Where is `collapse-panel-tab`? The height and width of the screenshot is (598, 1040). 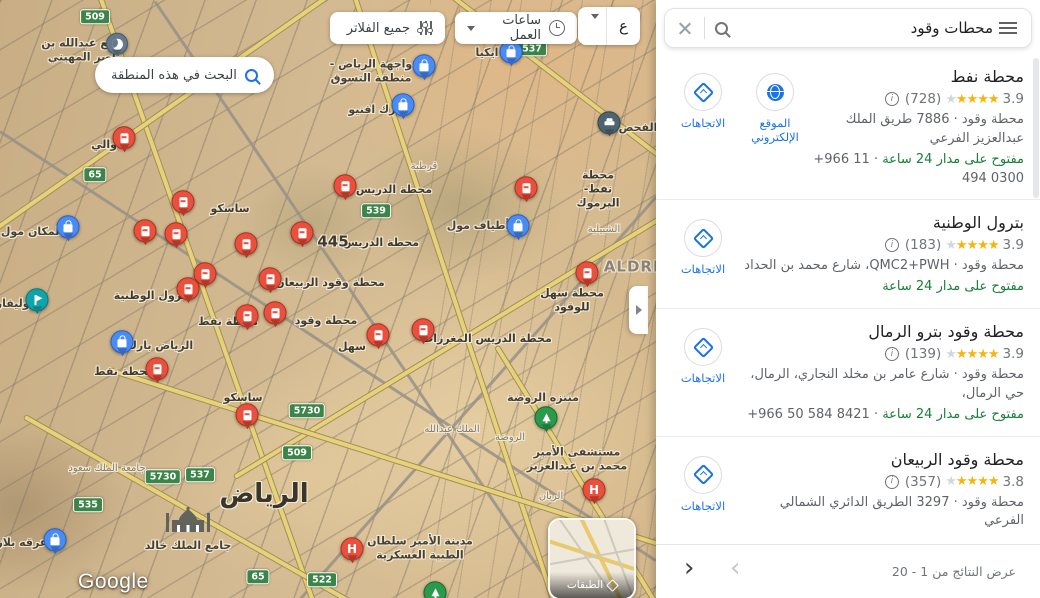
collapse-panel-tab is located at coordinates (638, 310).